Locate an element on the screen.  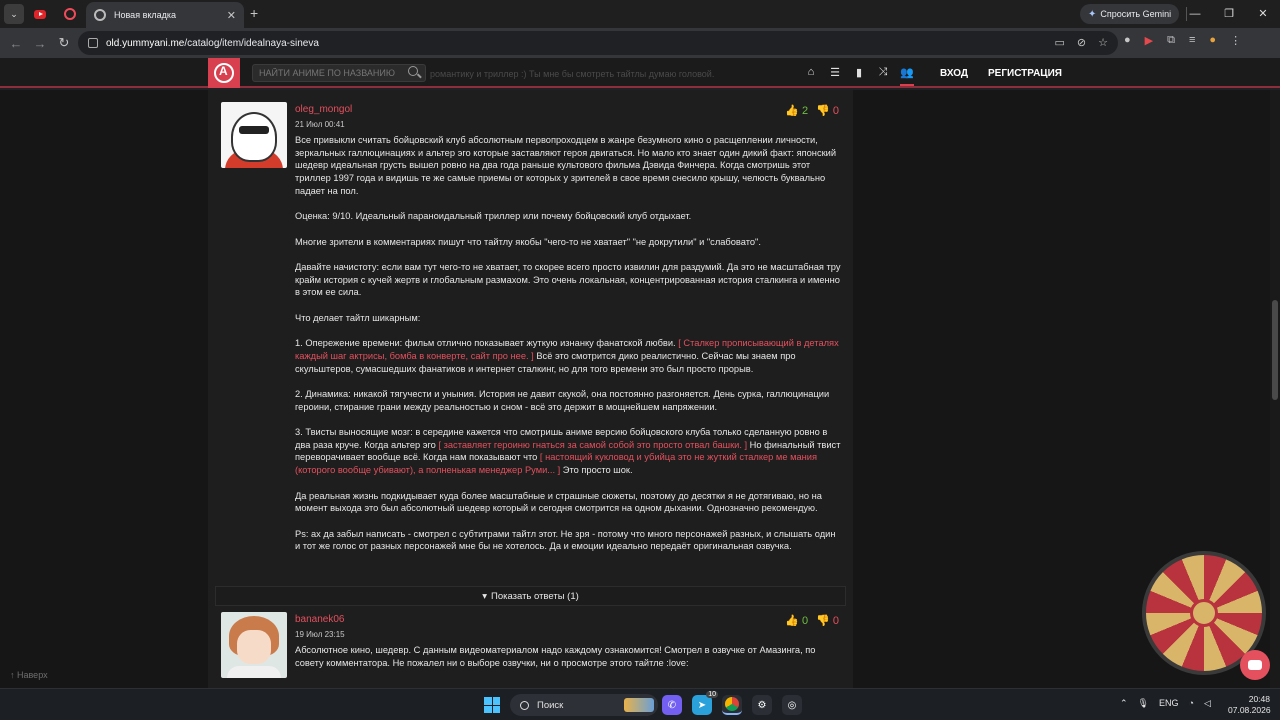
forward-icon: → is located at coordinates (40, 43).